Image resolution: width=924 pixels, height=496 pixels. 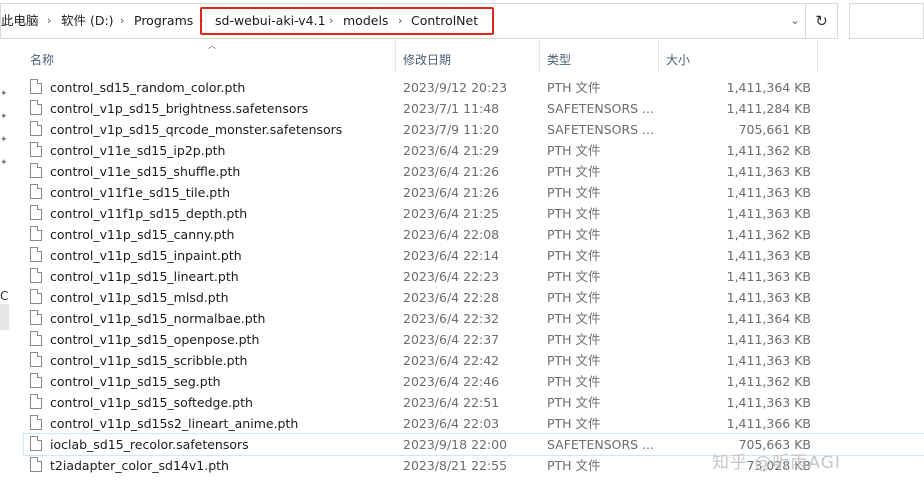 I want to click on file-modified-date: 2023/6/4 22:28, so click(x=451, y=297).